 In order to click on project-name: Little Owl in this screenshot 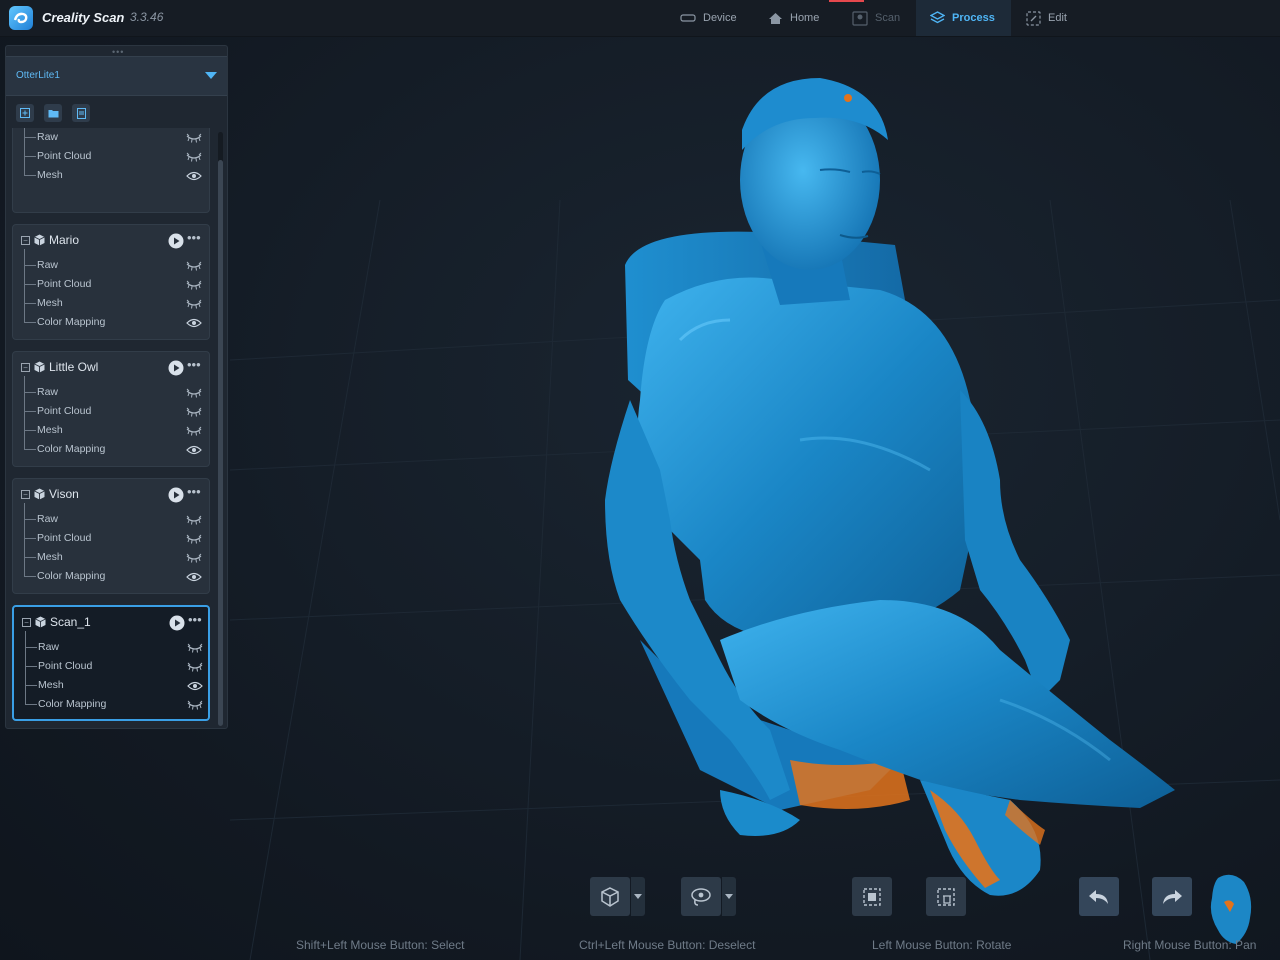, I will do `click(74, 367)`.